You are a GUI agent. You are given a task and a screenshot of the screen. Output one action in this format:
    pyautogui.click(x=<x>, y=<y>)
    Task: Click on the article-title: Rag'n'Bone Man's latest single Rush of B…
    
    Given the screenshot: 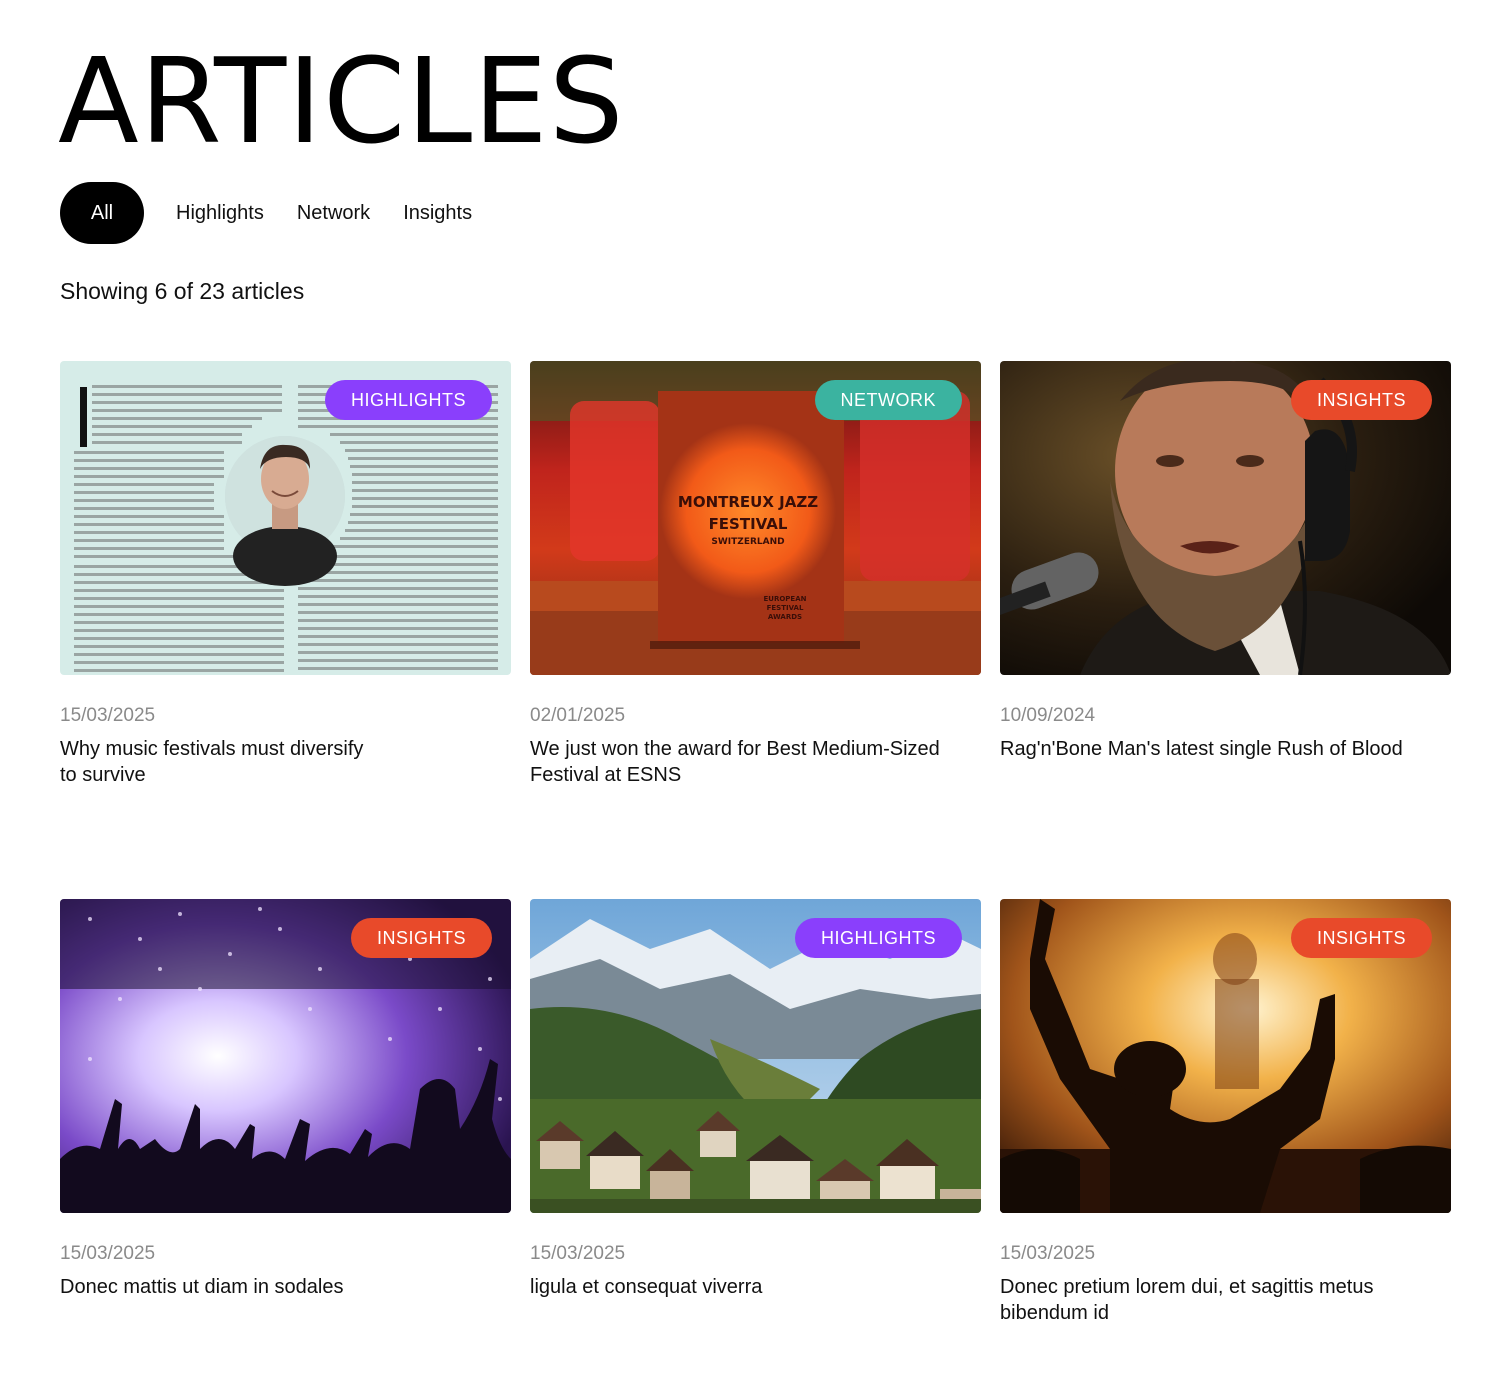 What is the action you would take?
    pyautogui.click(x=1225, y=749)
    